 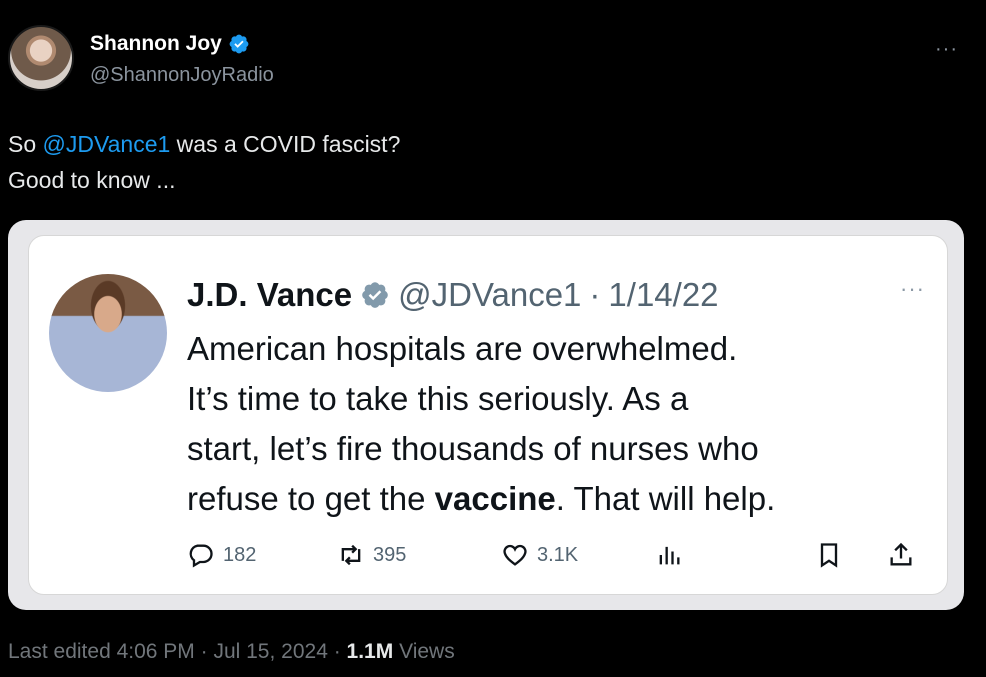 I want to click on like-button: 3.1K, so click(x=539, y=555).